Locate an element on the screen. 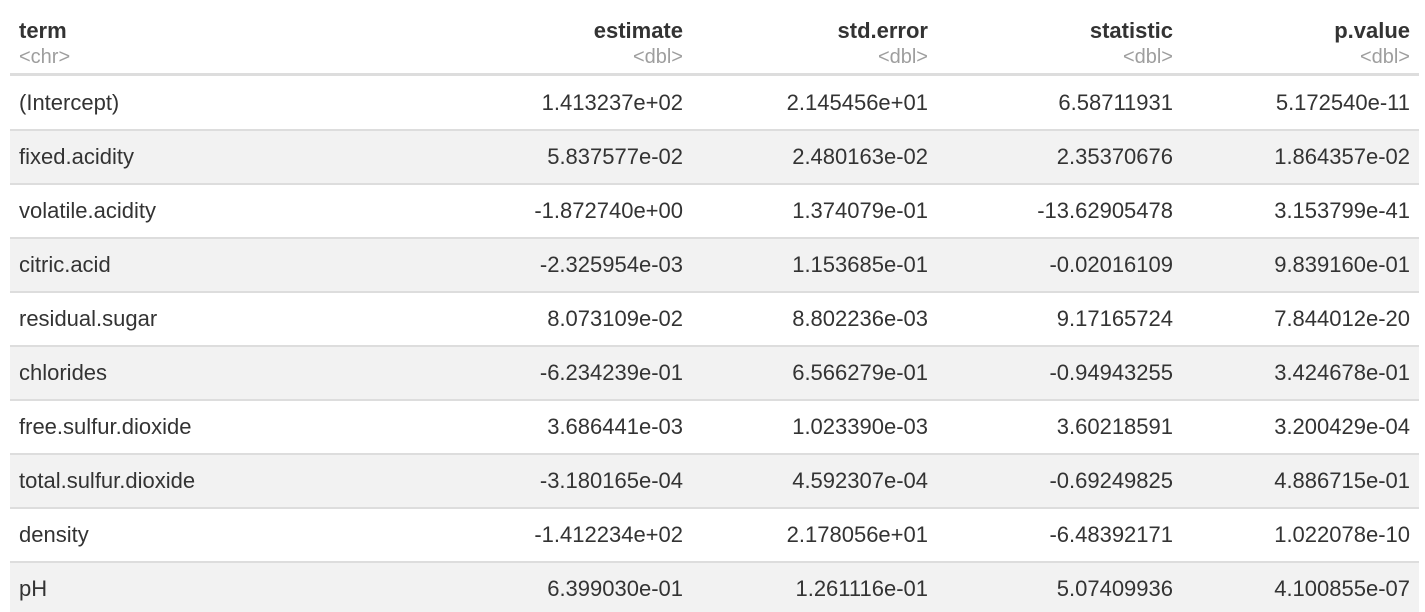  cell-term: citric.acid is located at coordinates (228, 265).